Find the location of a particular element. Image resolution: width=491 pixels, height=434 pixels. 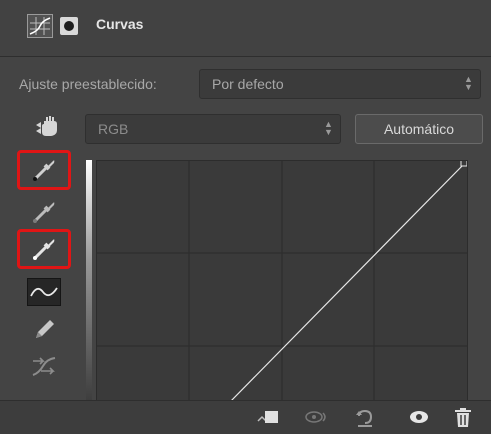

pencil-tool is located at coordinates (44, 330).